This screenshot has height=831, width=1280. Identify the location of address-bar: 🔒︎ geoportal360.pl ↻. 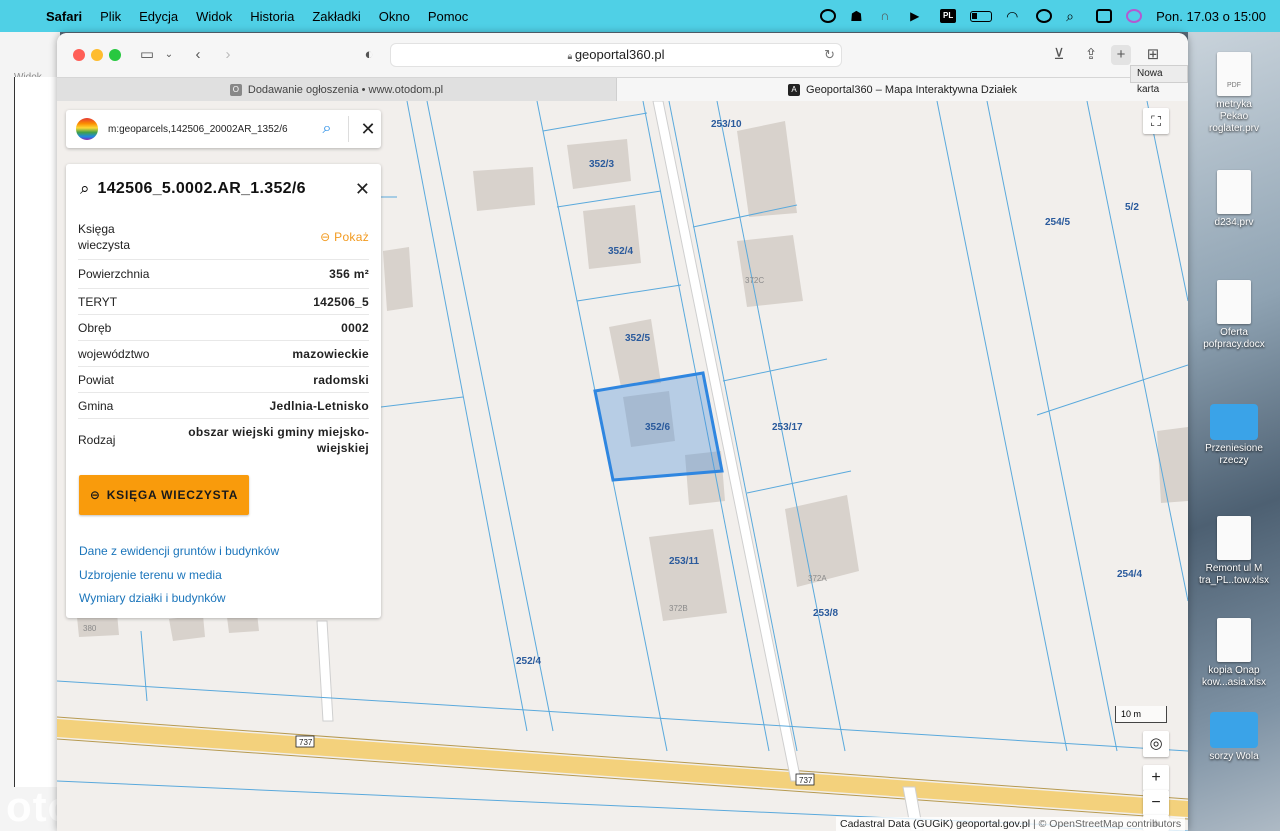
(616, 55).